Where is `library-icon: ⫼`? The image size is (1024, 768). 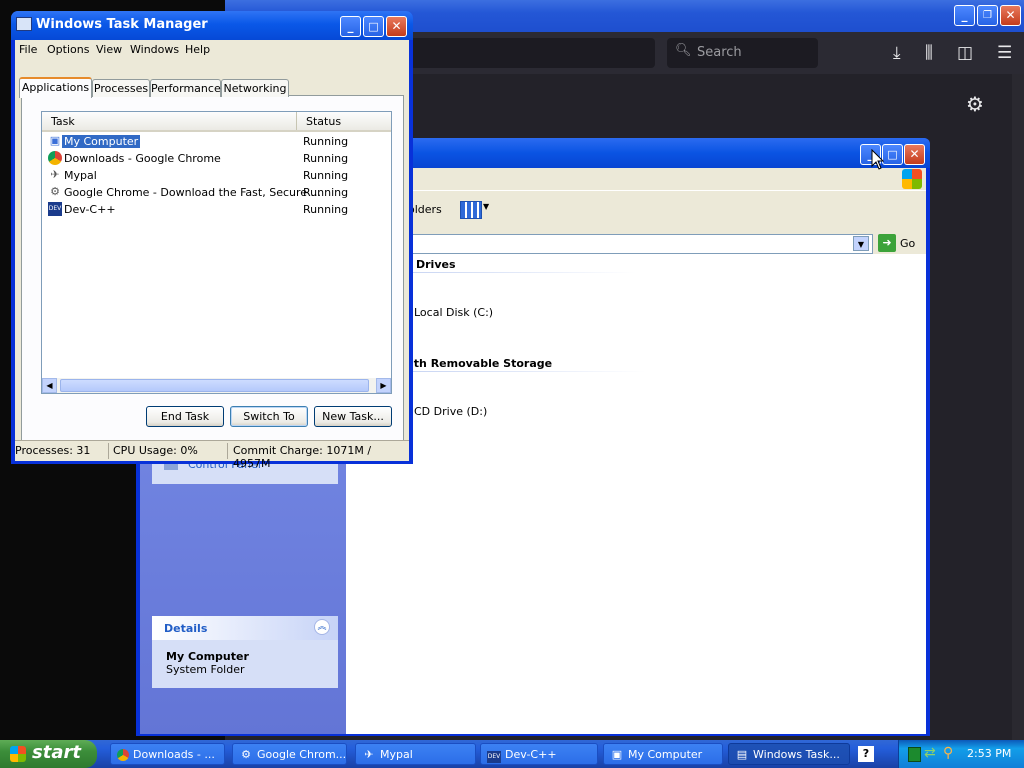 library-icon: ⫼ is located at coordinates (929, 53).